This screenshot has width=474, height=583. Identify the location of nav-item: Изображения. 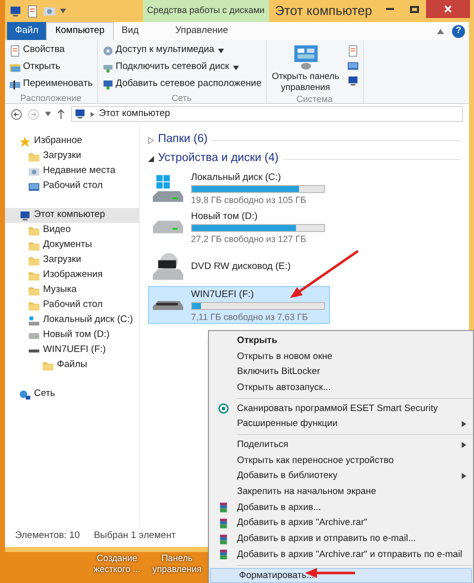
(72, 275).